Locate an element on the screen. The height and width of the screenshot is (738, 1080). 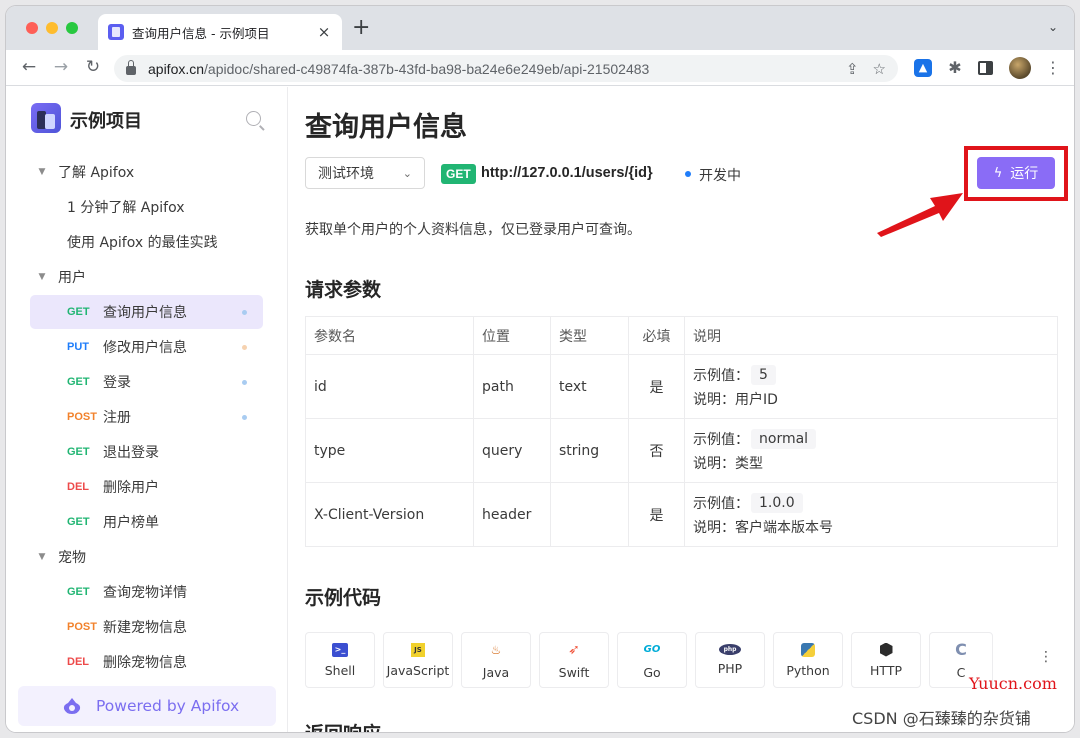
column-header: 类型 is located at coordinates (589, 335).